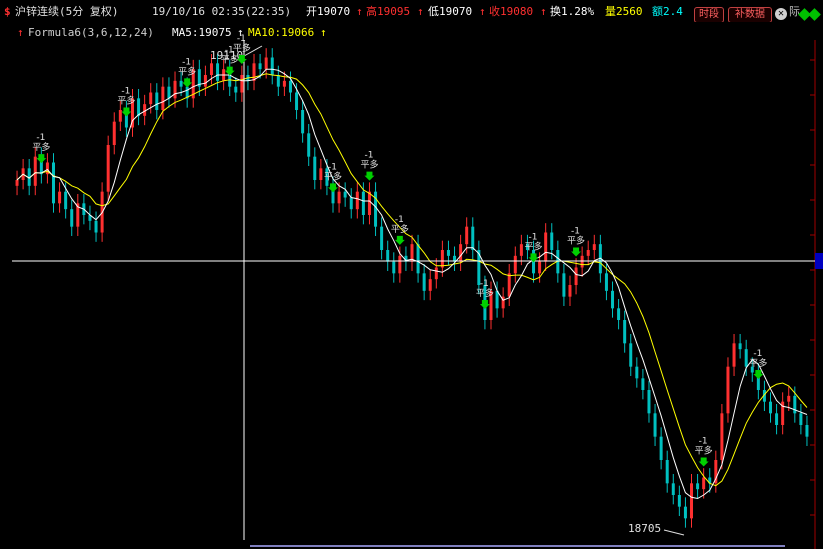  I want to click on crosshair-price-marker, so click(819, 261).